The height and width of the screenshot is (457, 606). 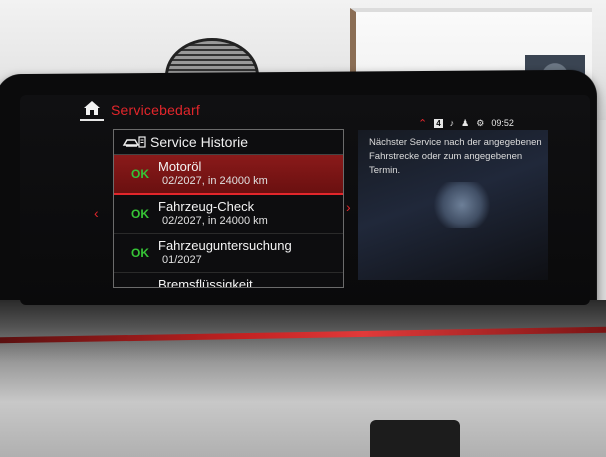 What do you see at coordinates (182, 260) in the screenshot?
I see `list-item-detail: 01/2027` at bounding box center [182, 260].